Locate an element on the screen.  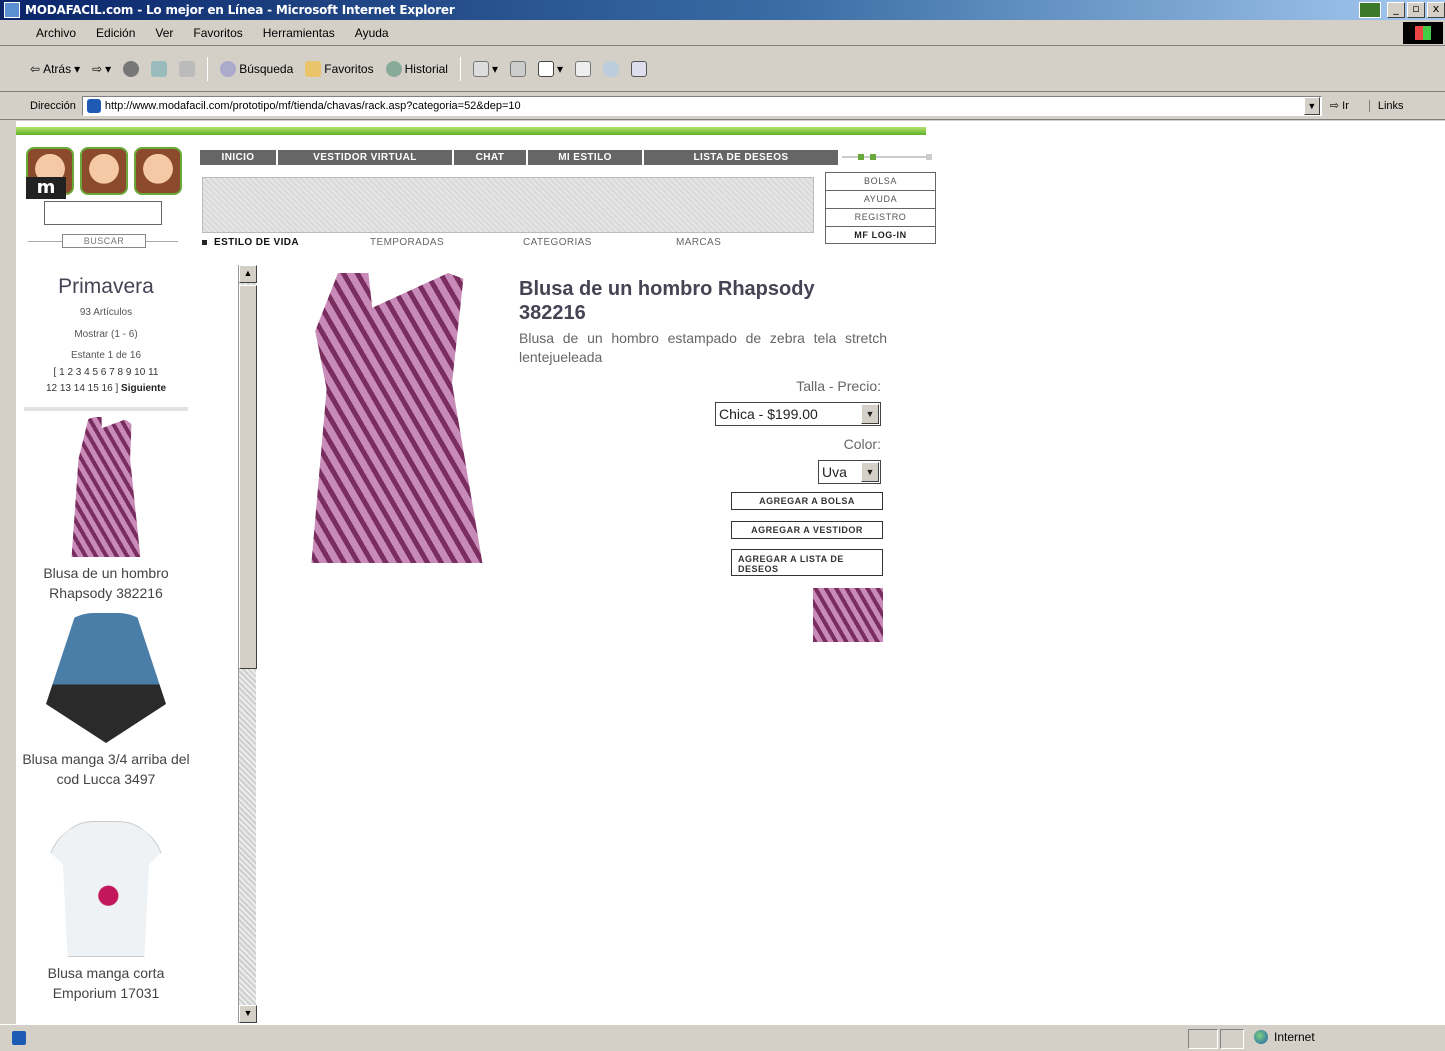
print-icon is located at coordinates (517, 68).